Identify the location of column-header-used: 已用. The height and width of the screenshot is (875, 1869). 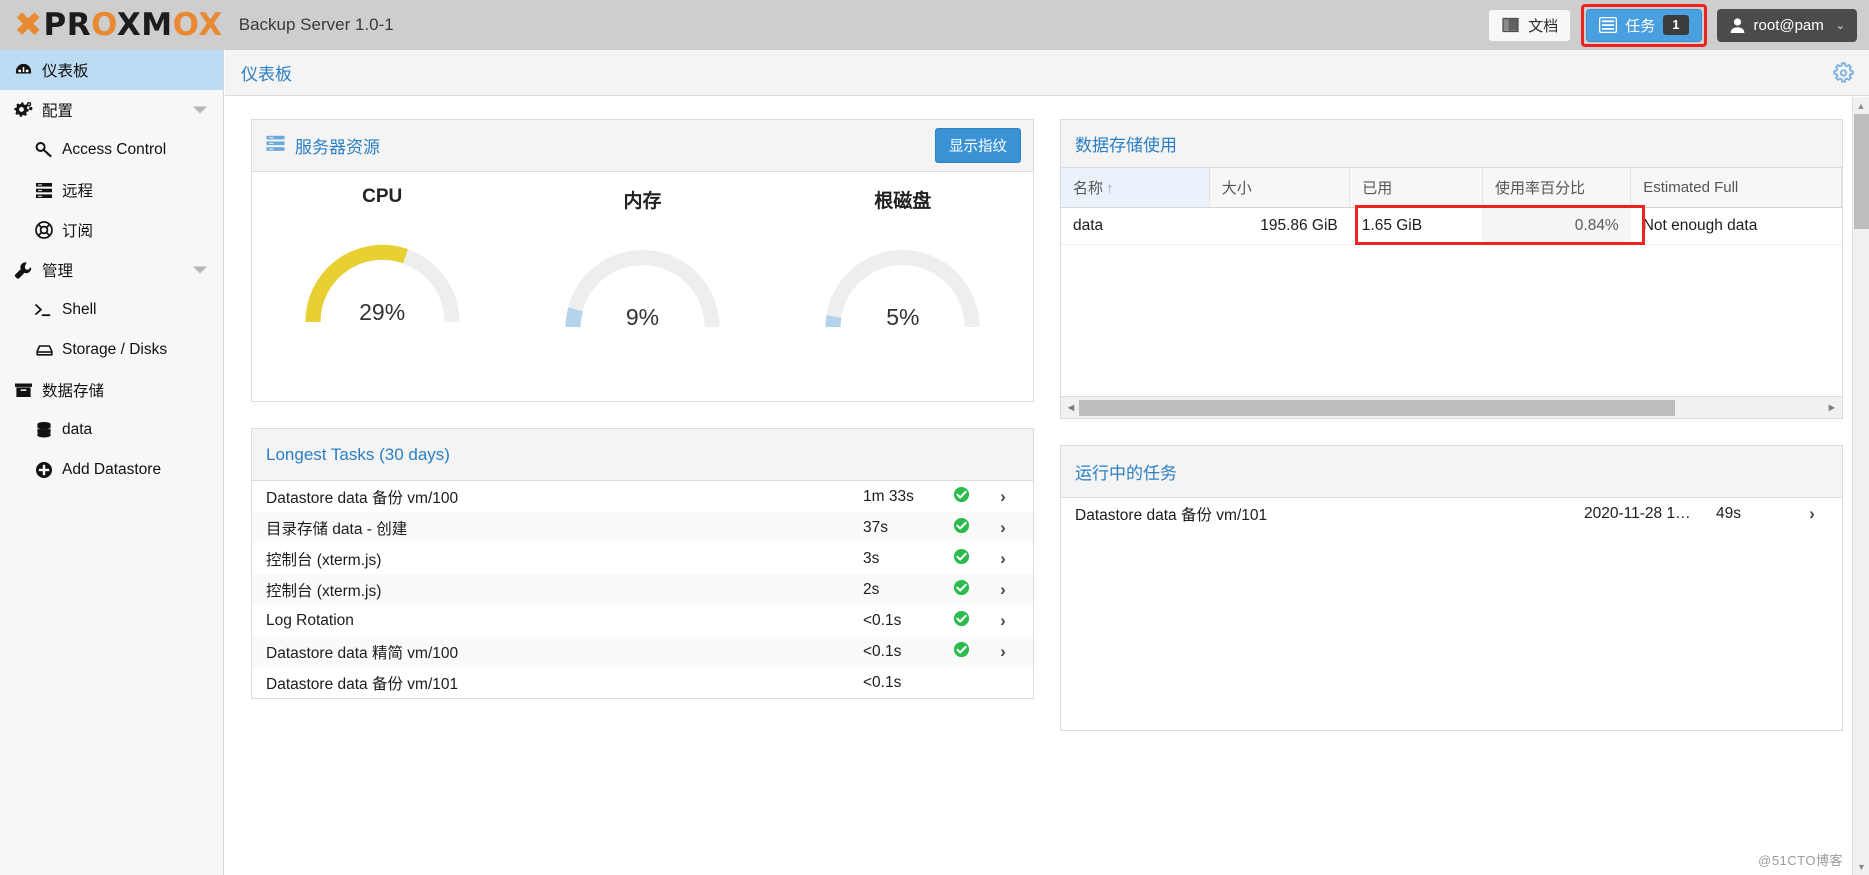
(1416, 188).